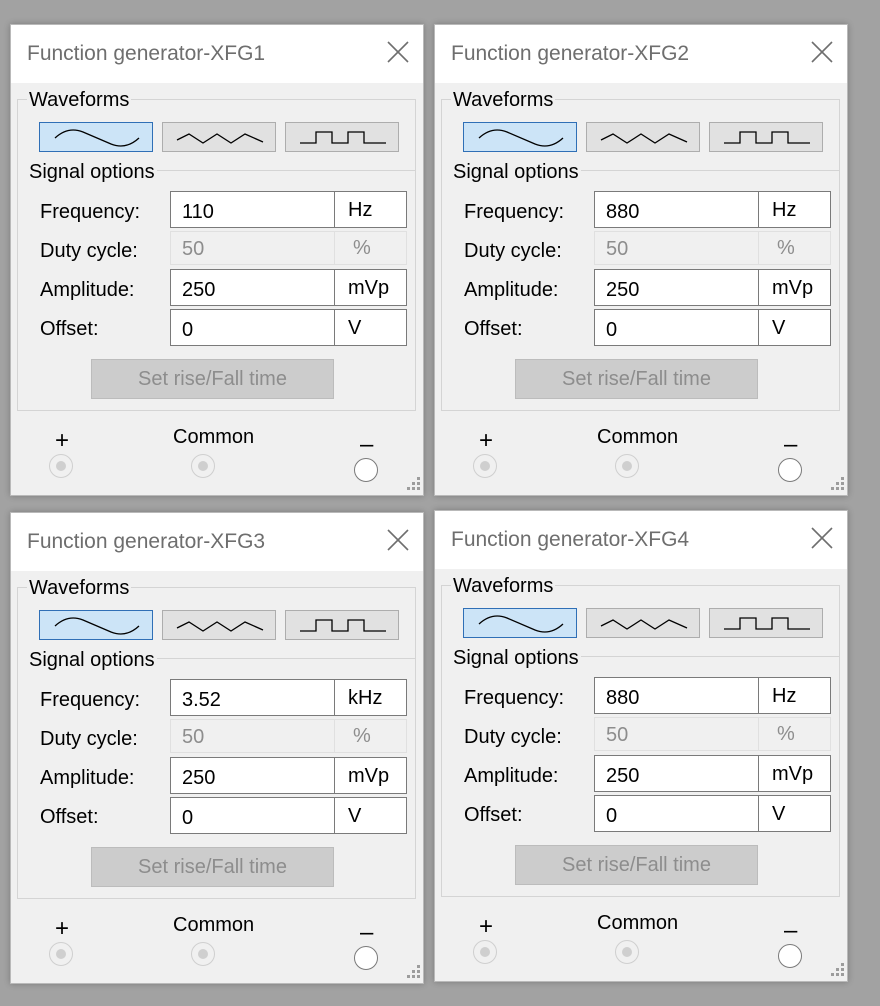  I want to click on title-bar: Function generator-XFG3, so click(217, 542).